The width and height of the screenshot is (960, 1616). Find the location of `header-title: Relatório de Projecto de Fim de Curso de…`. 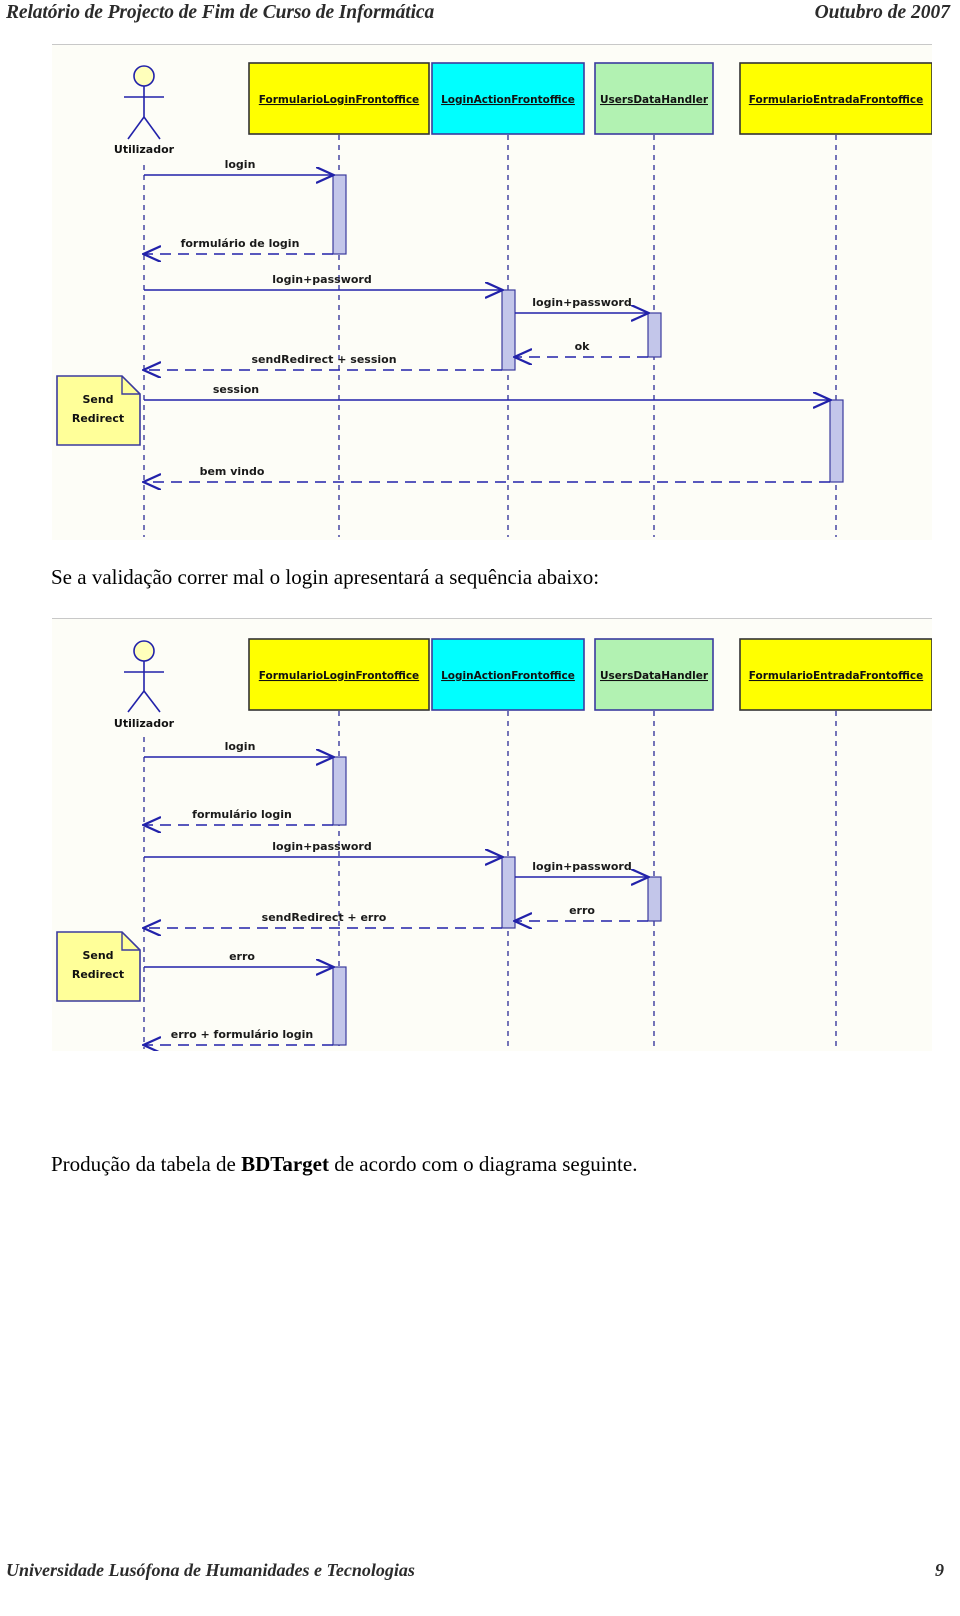

header-title: Relatório de Projecto de Fim de Curso de… is located at coordinates (220, 12).